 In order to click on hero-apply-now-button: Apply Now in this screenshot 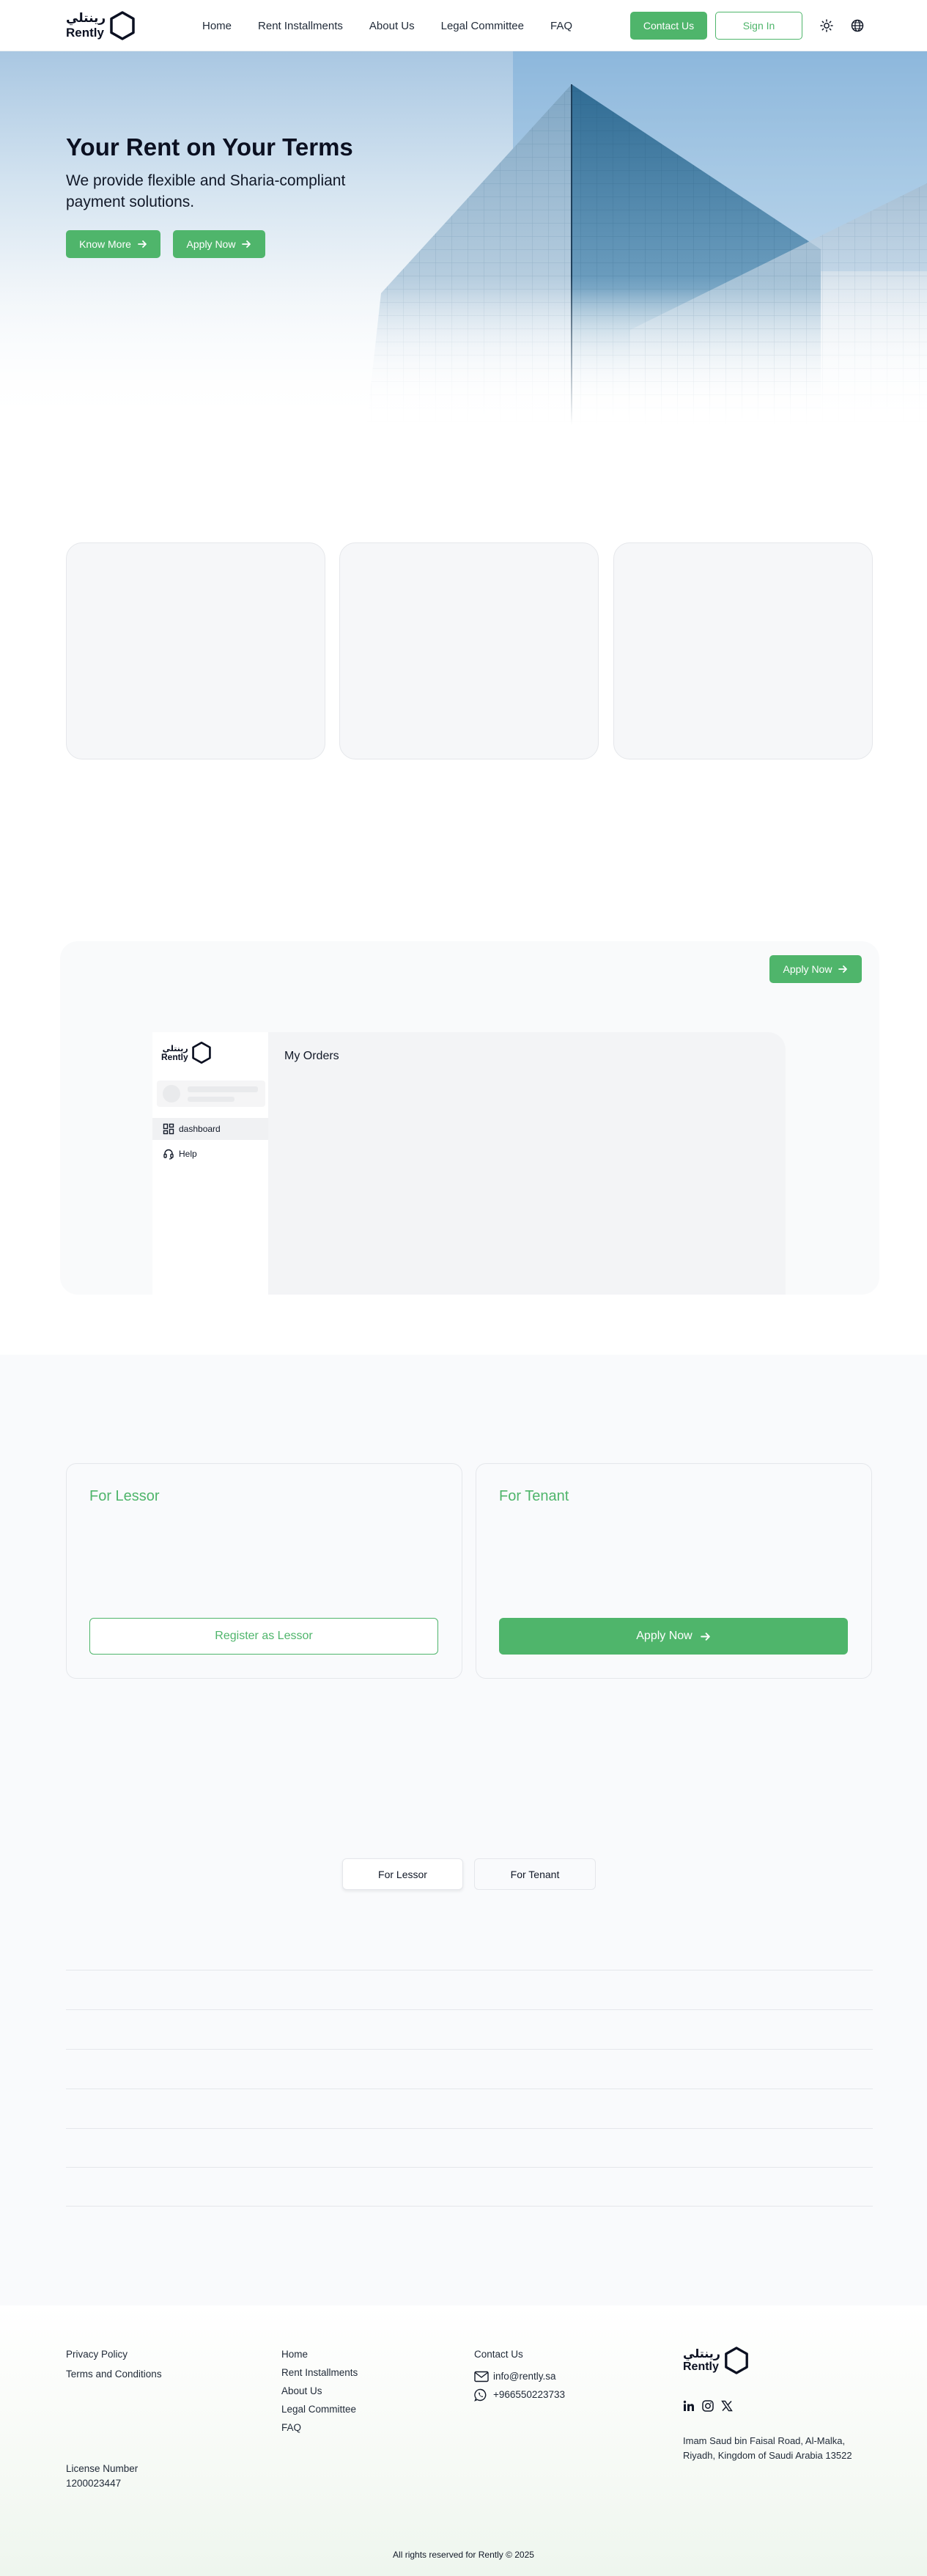, I will do `click(219, 244)`.